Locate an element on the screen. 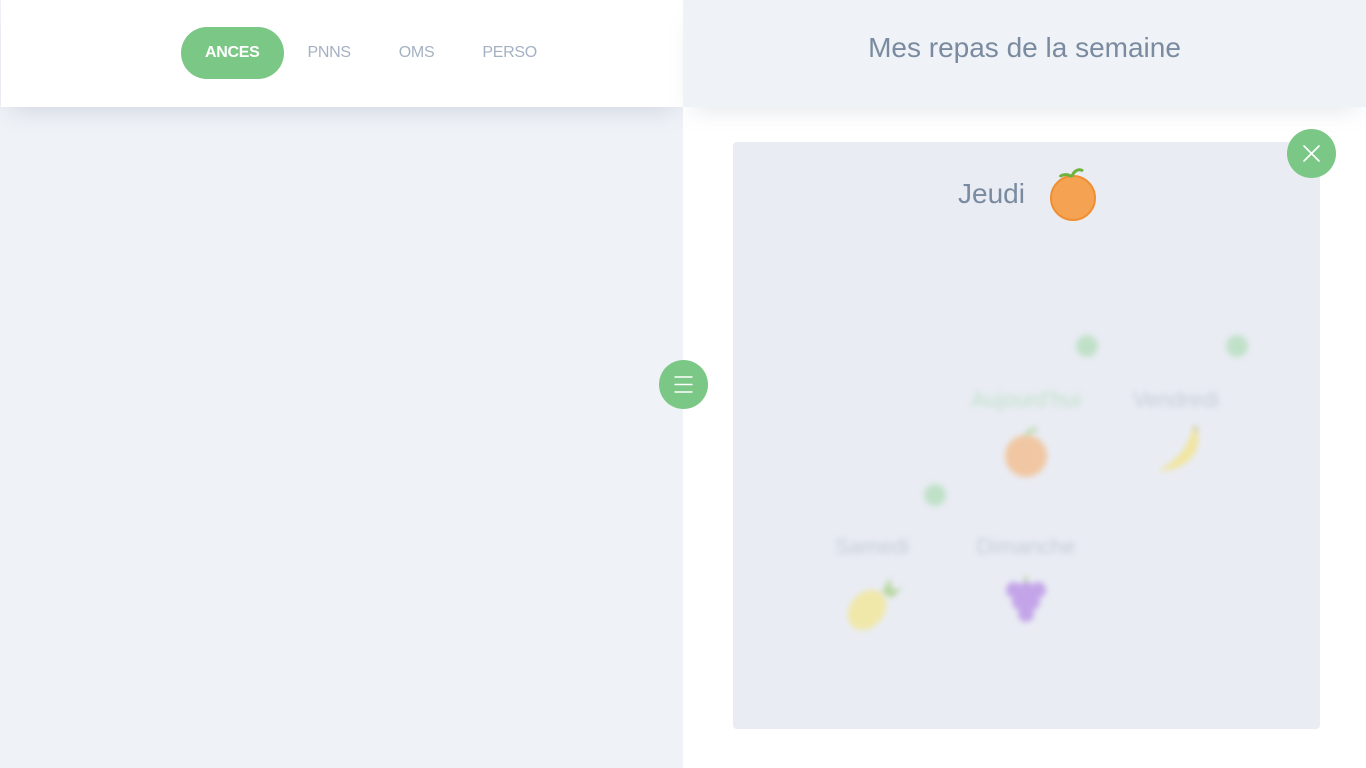 The image size is (1366, 768). close-icon is located at coordinates (1311, 153).